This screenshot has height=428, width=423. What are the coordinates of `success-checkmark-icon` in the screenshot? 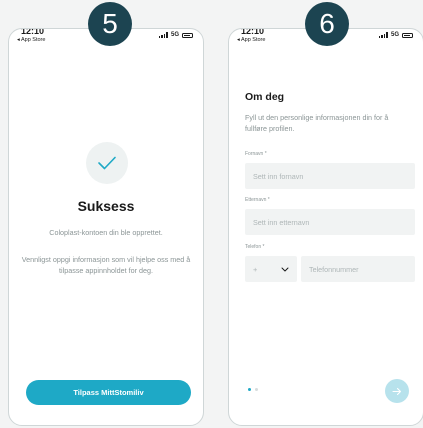 It's located at (107, 163).